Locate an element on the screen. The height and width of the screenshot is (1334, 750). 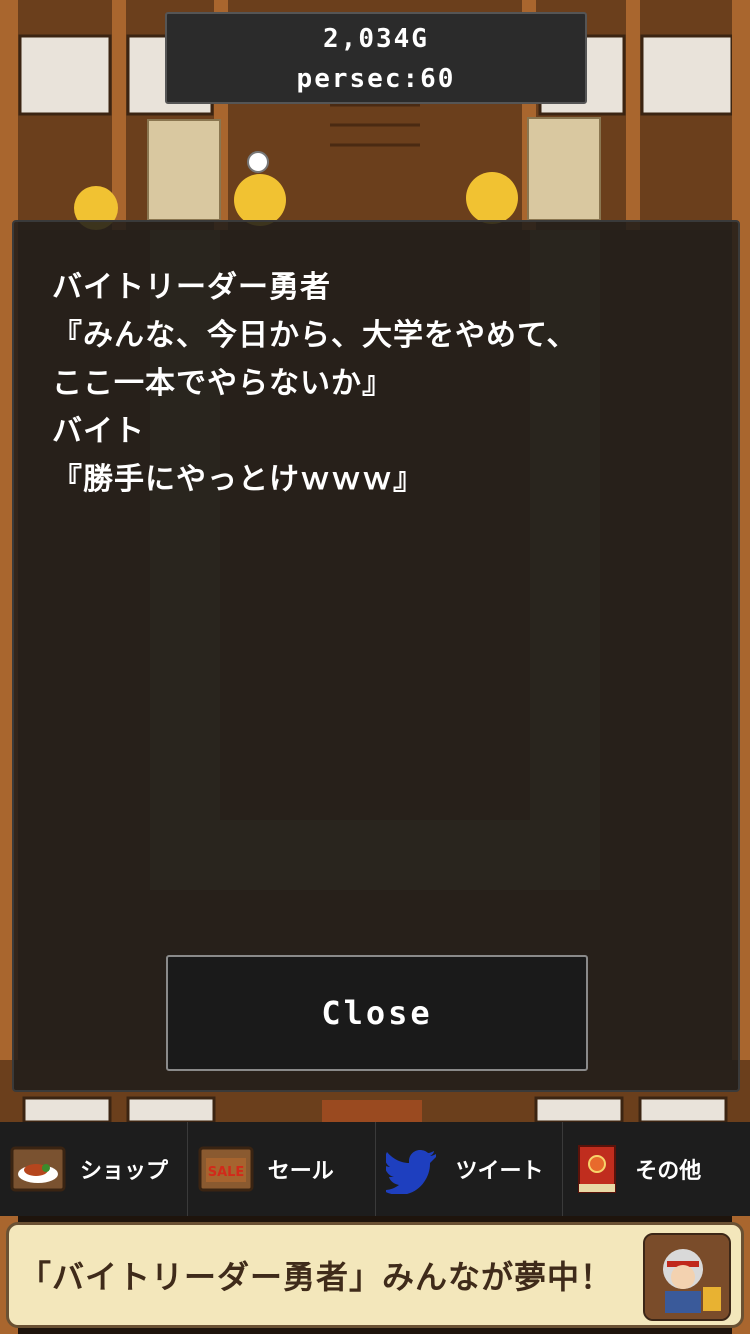
sale-sign-icon: SALE is located at coordinates (226, 1169).